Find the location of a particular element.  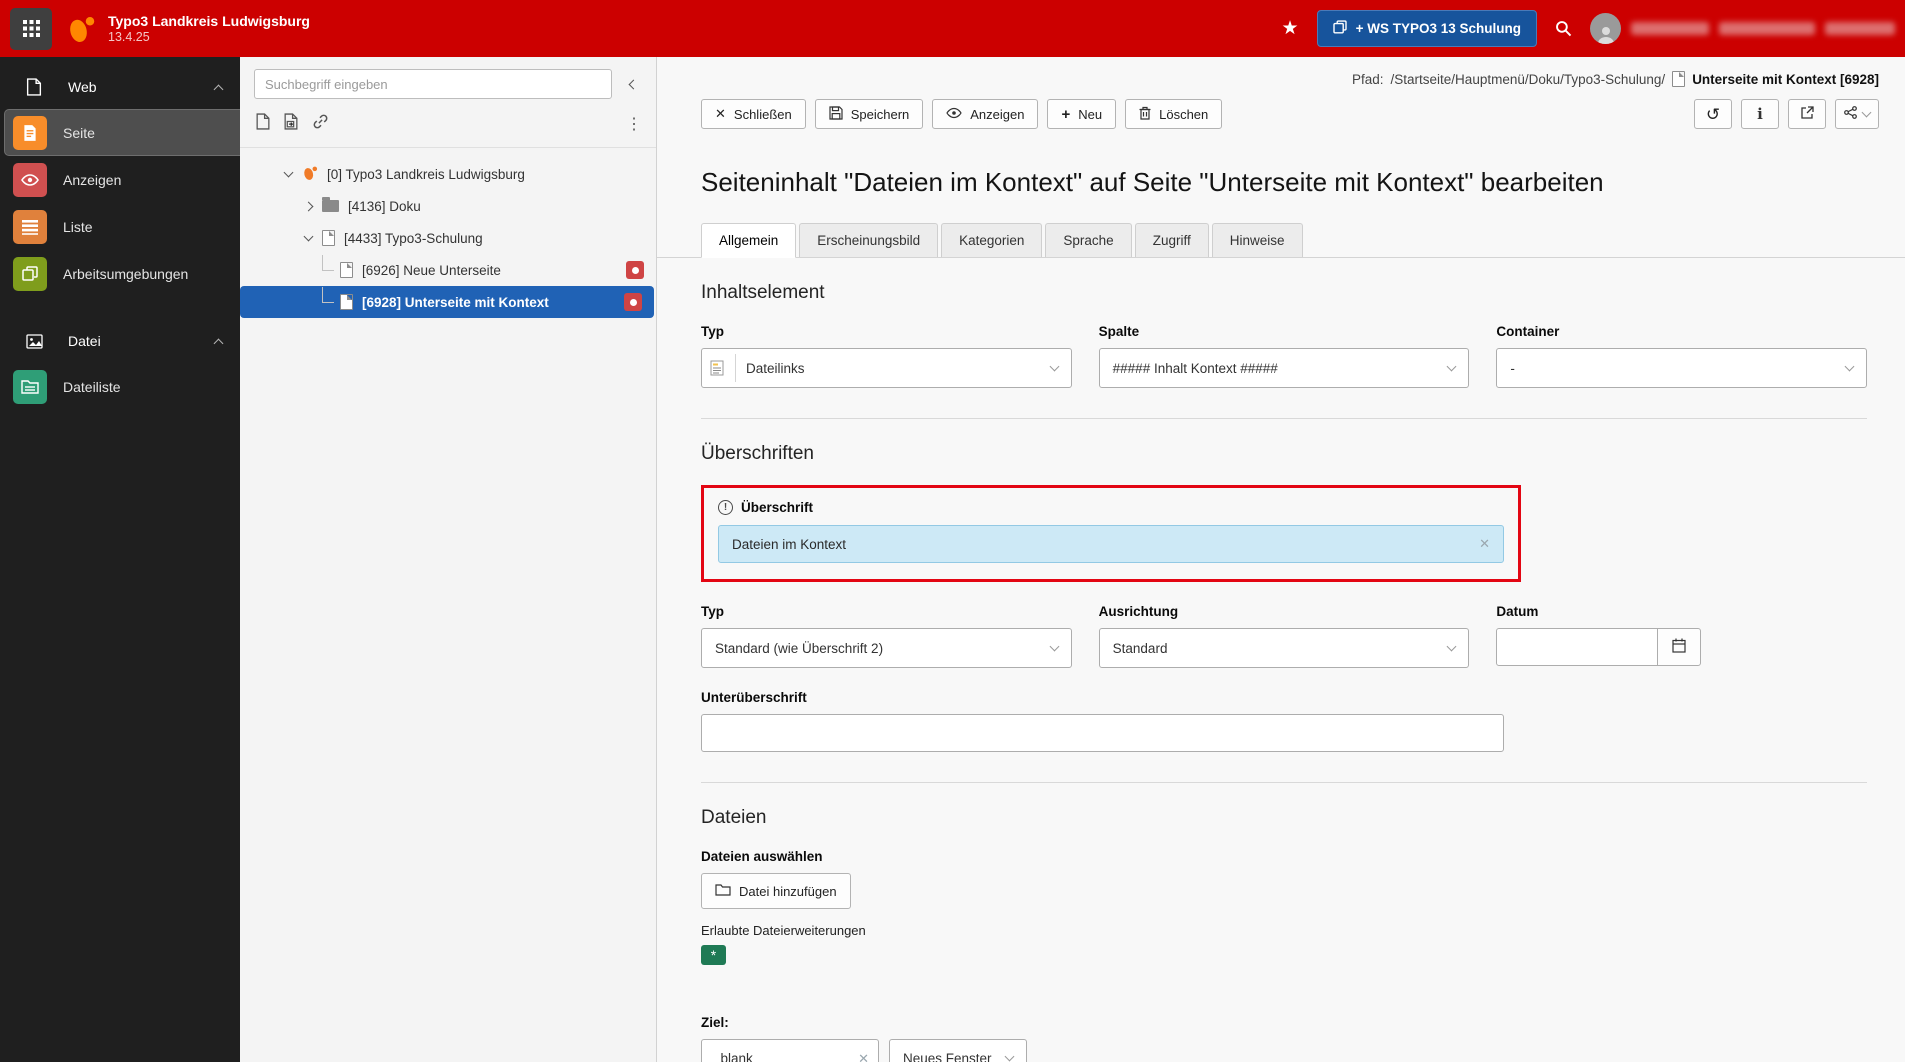

ziel-select: Neues Fenster is located at coordinates (958, 1050).